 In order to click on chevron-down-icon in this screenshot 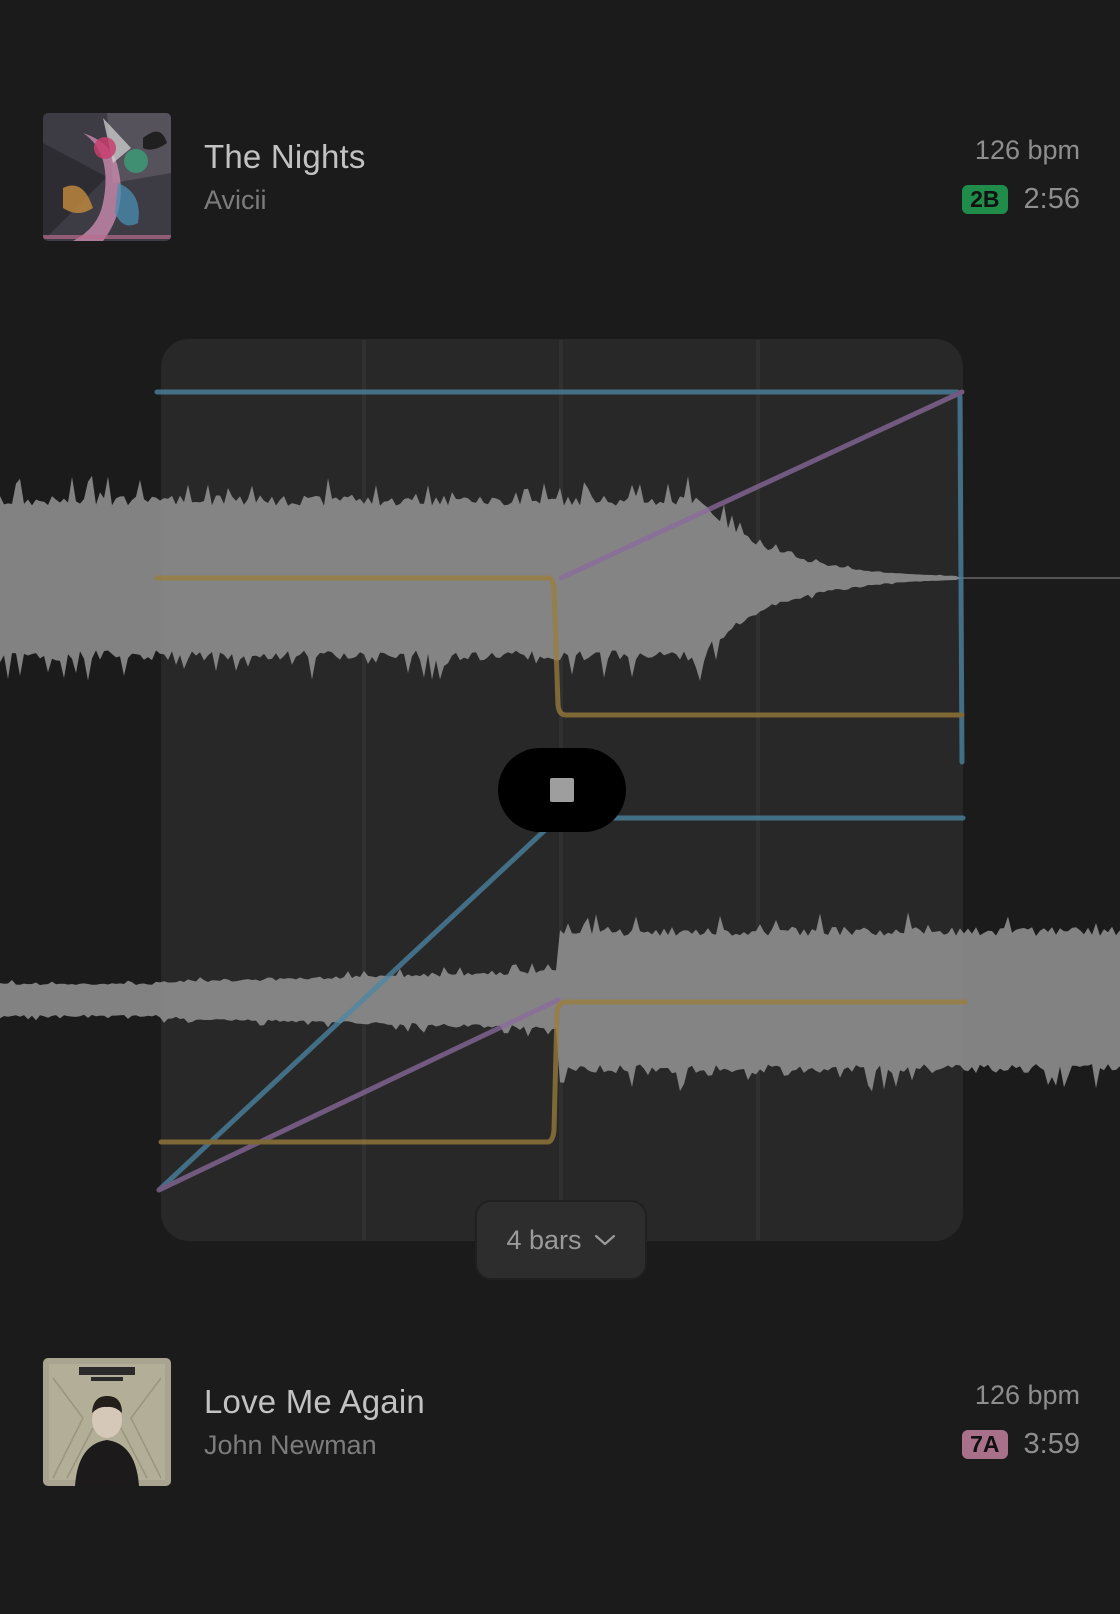, I will do `click(604, 1240)`.